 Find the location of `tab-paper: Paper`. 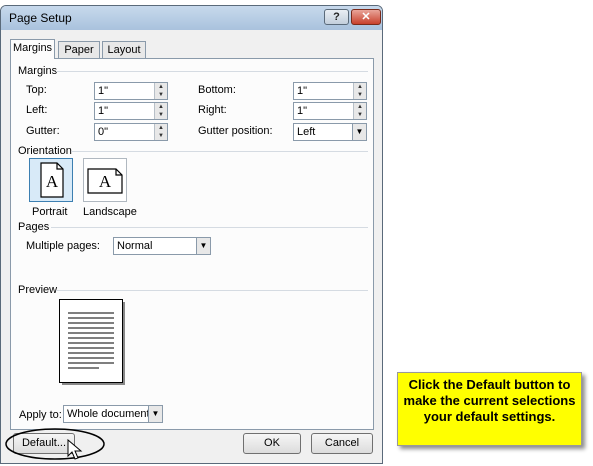

tab-paper: Paper is located at coordinates (79, 50).